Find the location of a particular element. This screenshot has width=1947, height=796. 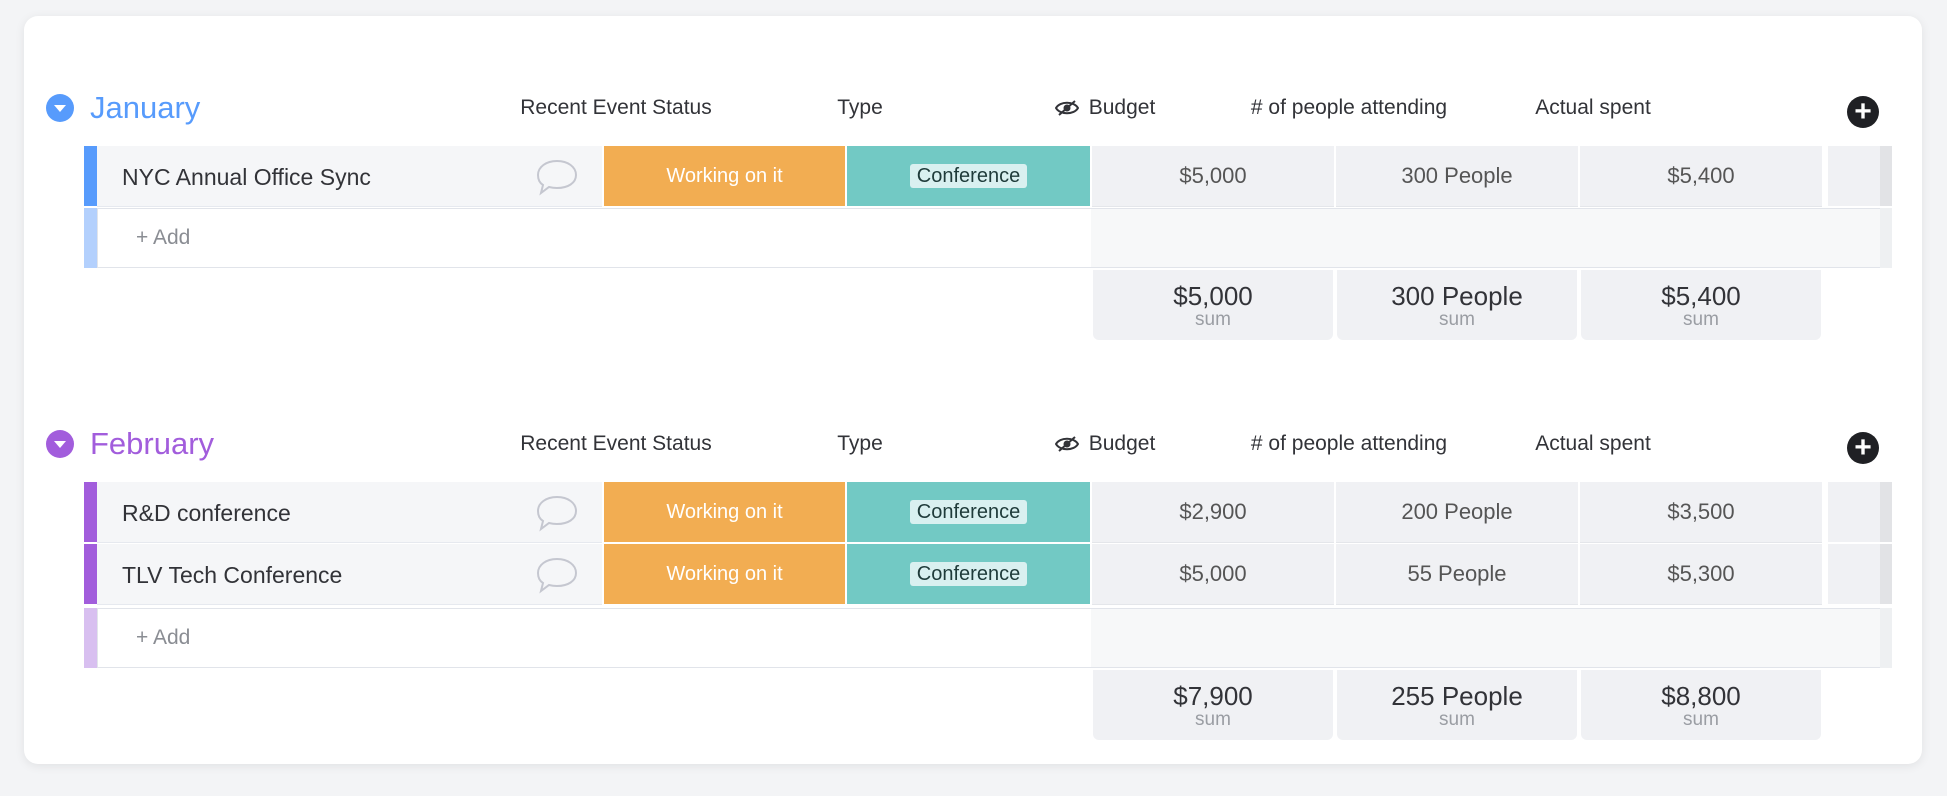

sum-value: $8,800 is located at coordinates (1701, 696).